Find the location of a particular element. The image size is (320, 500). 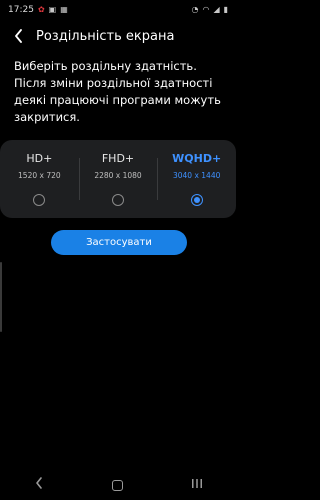

status-time: 17:25 is located at coordinates (21, 10).